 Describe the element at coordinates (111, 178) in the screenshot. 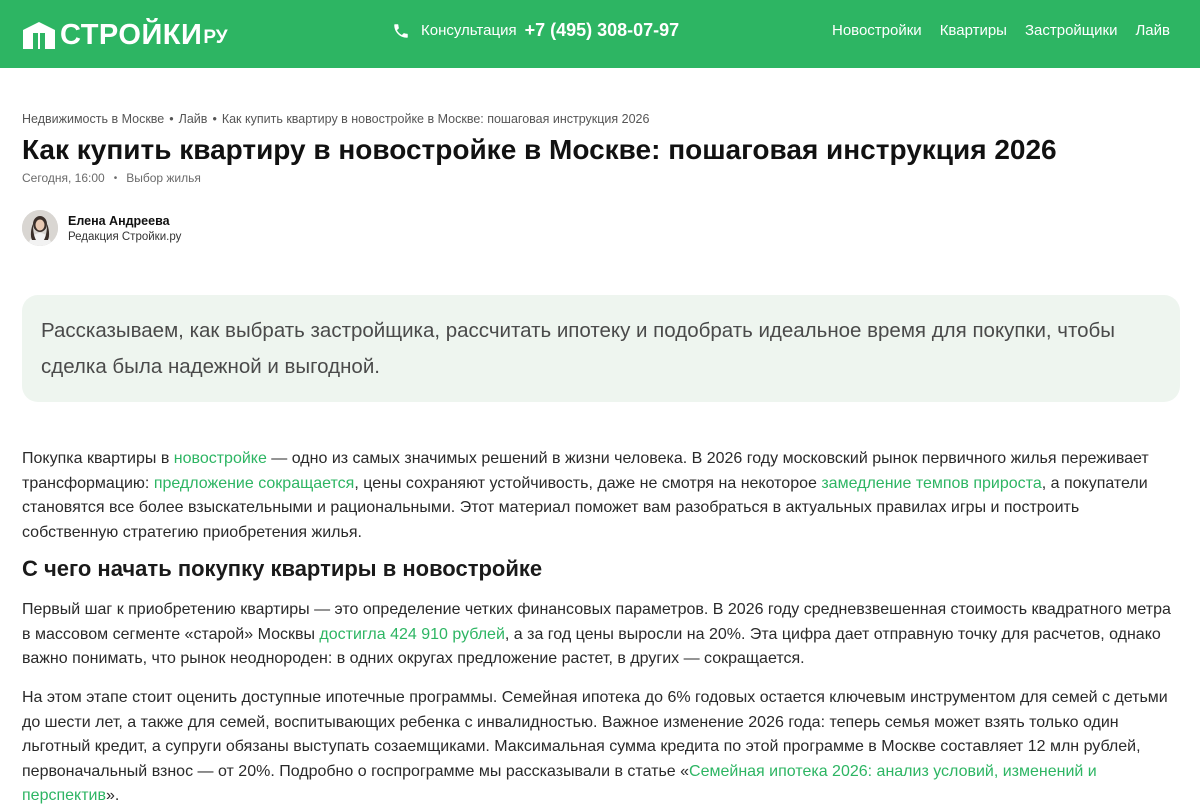

I see `article-meta: Сегодня, 16:00 • Выбор жилья` at that location.